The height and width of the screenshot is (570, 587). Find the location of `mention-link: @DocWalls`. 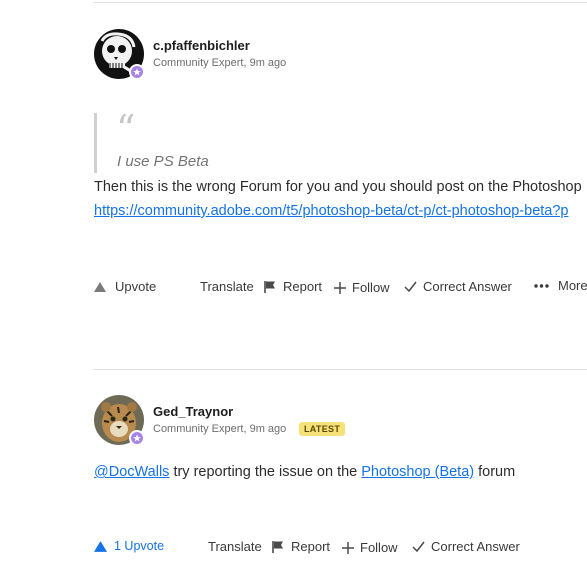

mention-link: @DocWalls is located at coordinates (131, 472).